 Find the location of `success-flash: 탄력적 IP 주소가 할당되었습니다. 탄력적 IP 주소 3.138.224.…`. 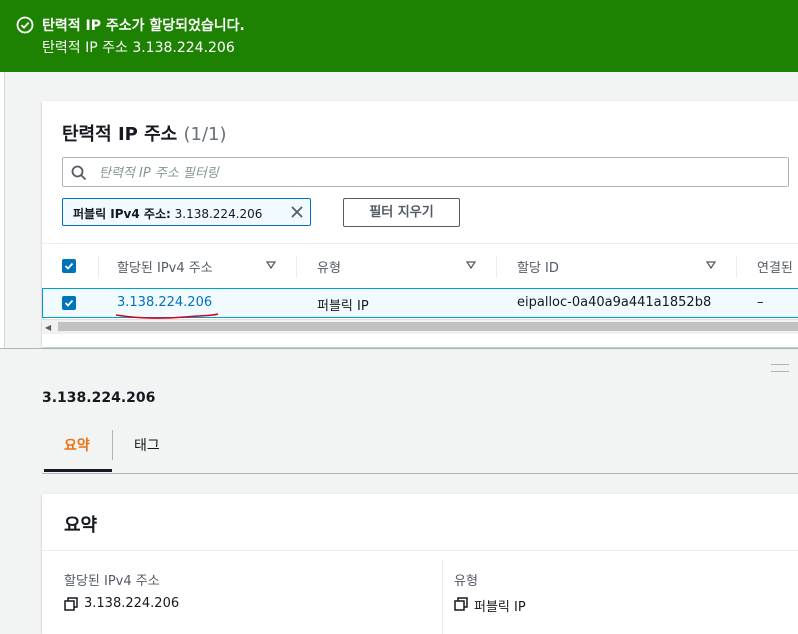

success-flash: 탄력적 IP 주소가 할당되었습니다. 탄력적 IP 주소 3.138.224.… is located at coordinates (399, 36).